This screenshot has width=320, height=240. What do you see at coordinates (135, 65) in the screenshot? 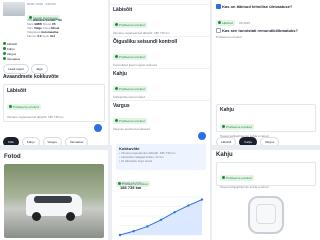
I see `check-text: Kontrollitud Eesti registri andmed` at bounding box center [135, 65].